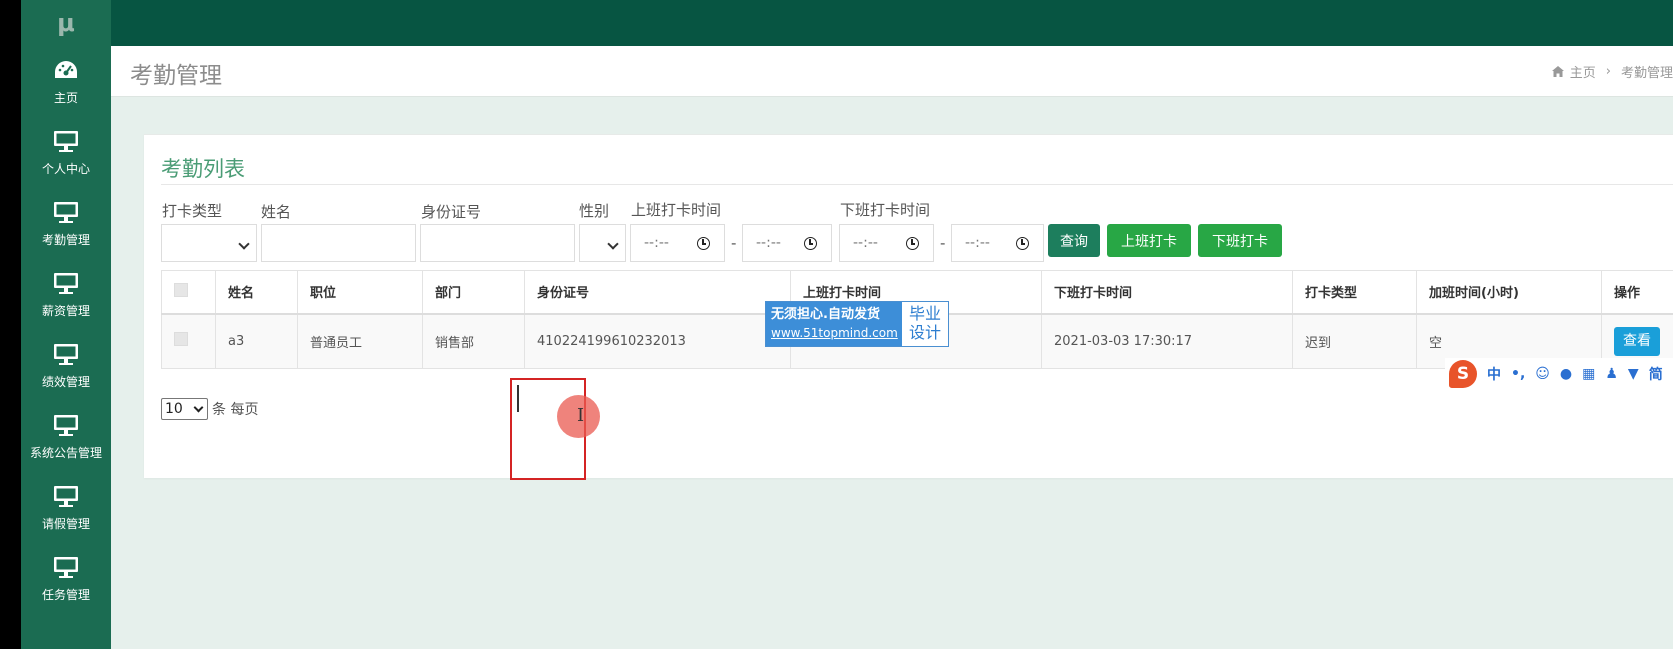 The image size is (1673, 649). What do you see at coordinates (892, 23) in the screenshot?
I see `top-navbar` at bounding box center [892, 23].